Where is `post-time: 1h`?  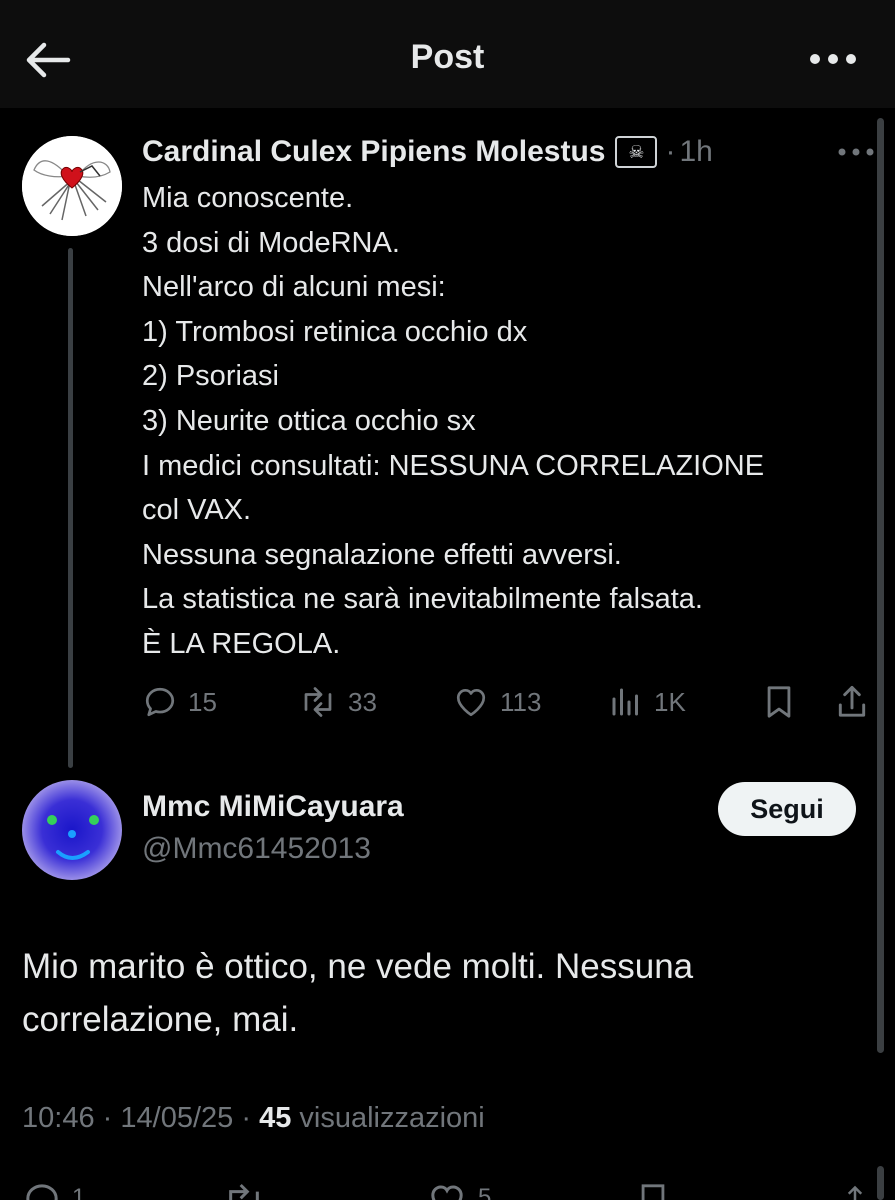
post-time: 1h is located at coordinates (695, 152).